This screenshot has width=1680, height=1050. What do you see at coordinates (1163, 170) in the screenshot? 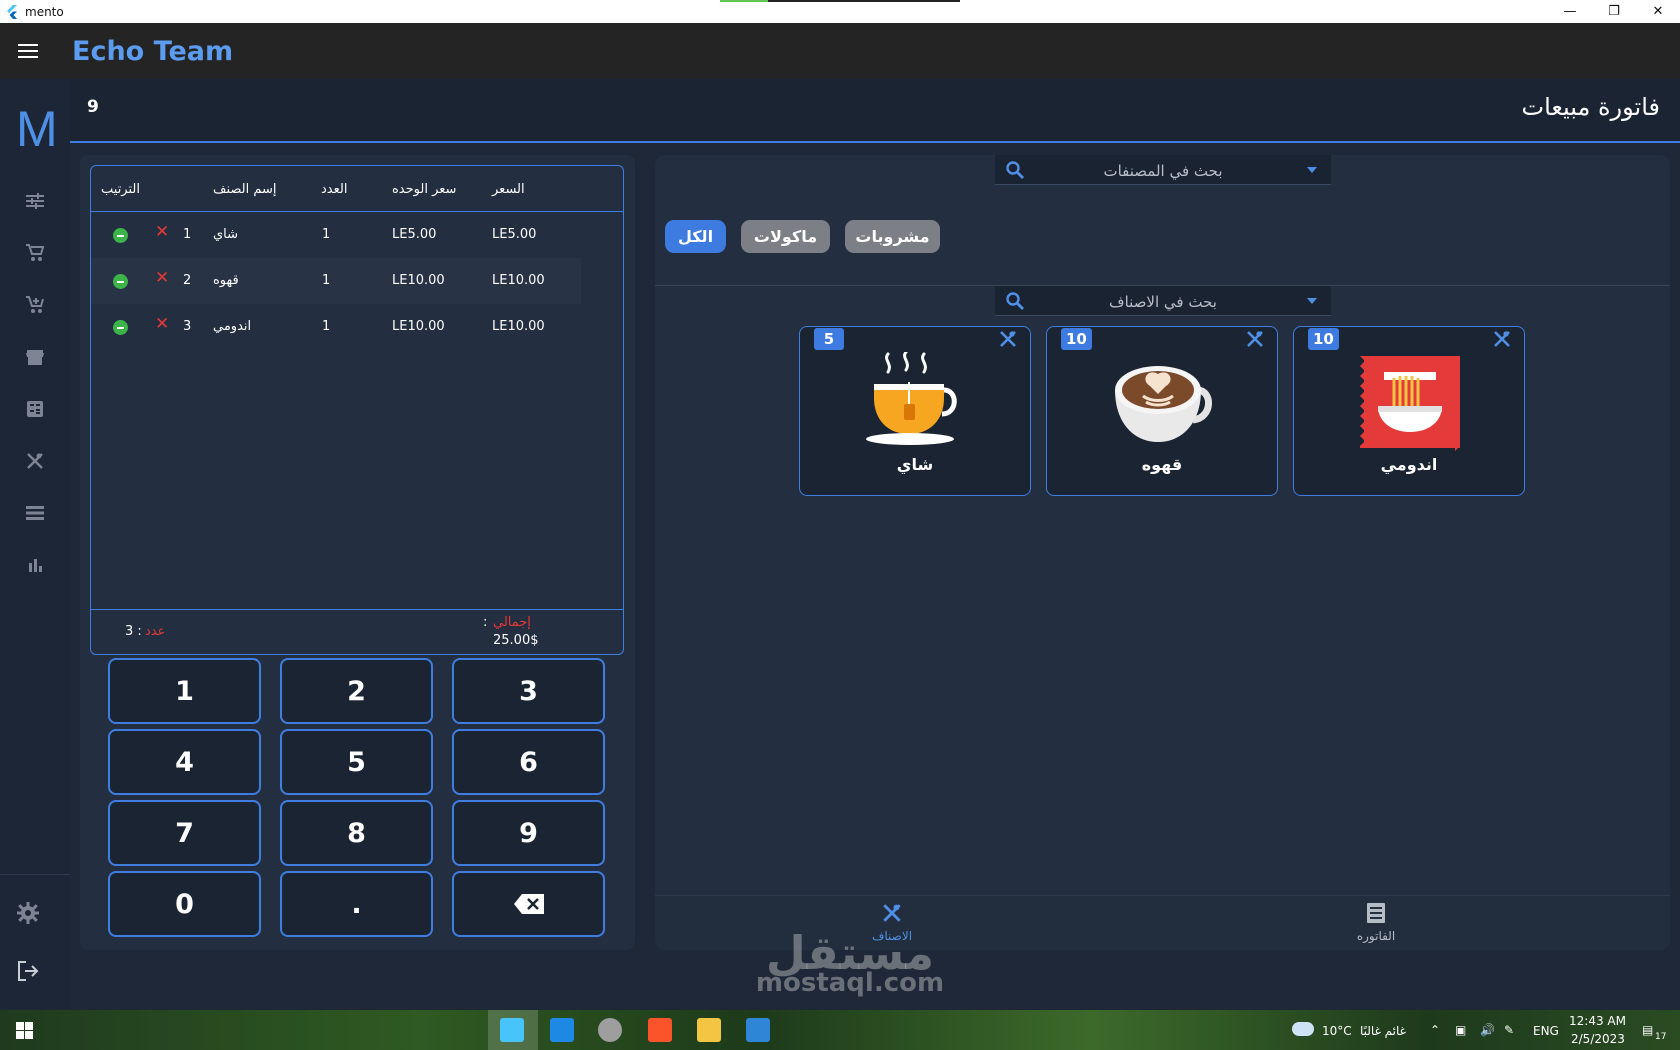
I see `category-search-input: بحث في المصنفات` at bounding box center [1163, 170].